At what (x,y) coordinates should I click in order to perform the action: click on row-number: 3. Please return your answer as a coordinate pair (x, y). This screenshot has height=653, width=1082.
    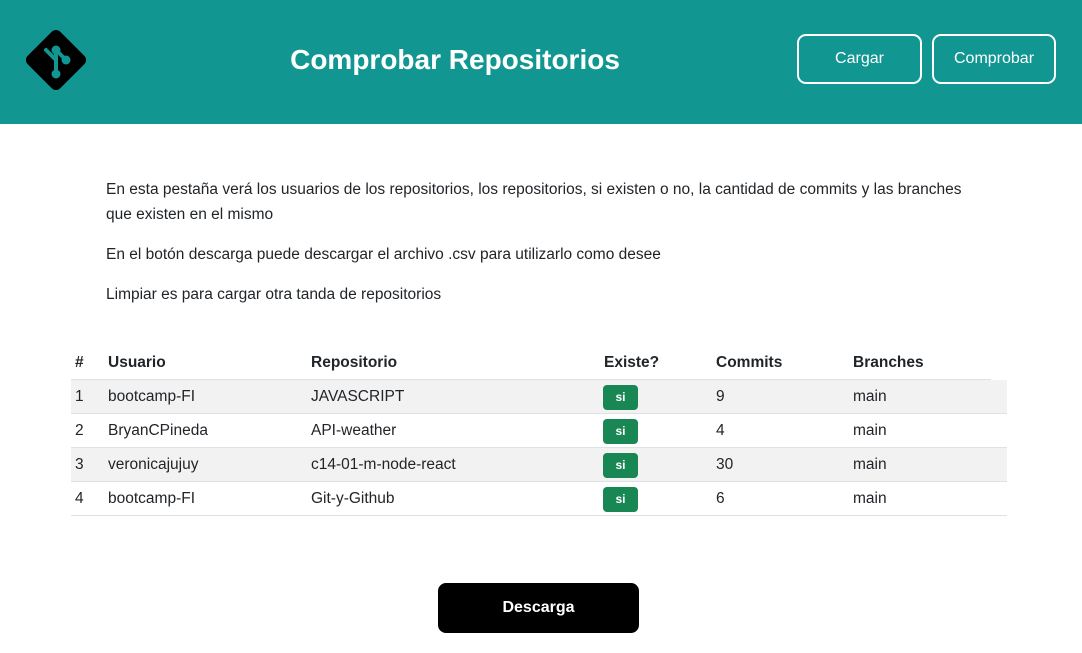
    Looking at the image, I should click on (79, 464).